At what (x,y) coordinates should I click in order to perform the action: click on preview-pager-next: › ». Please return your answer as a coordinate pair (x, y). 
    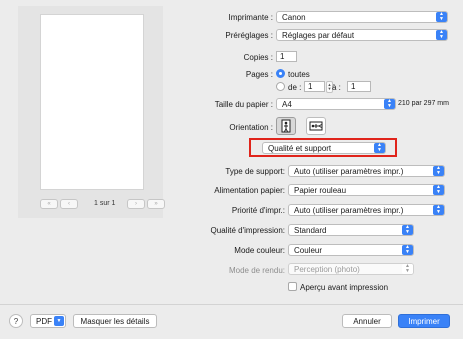
    Looking at the image, I should click on (146, 204).